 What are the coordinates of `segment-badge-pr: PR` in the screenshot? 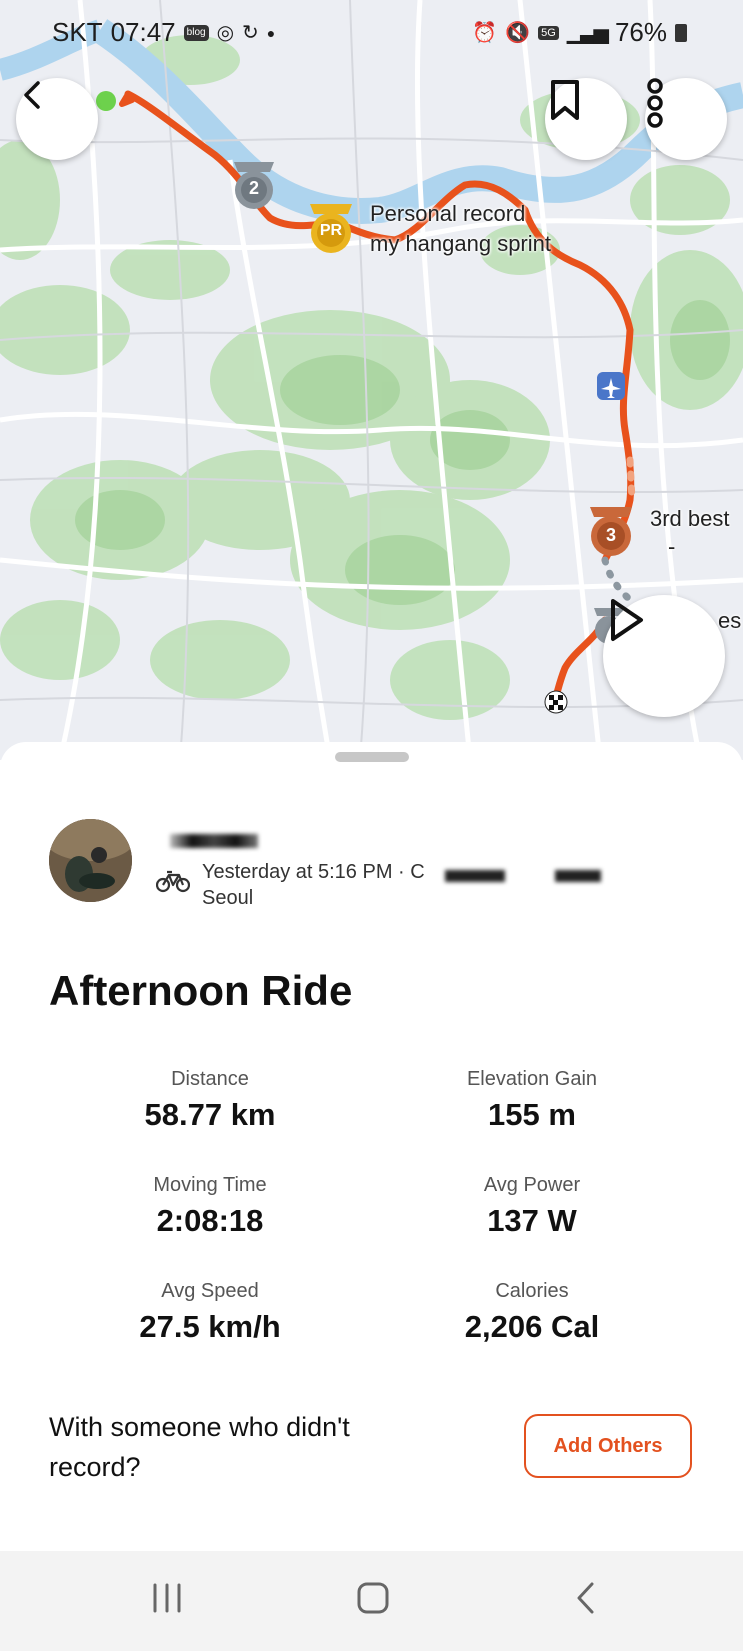 It's located at (331, 228).